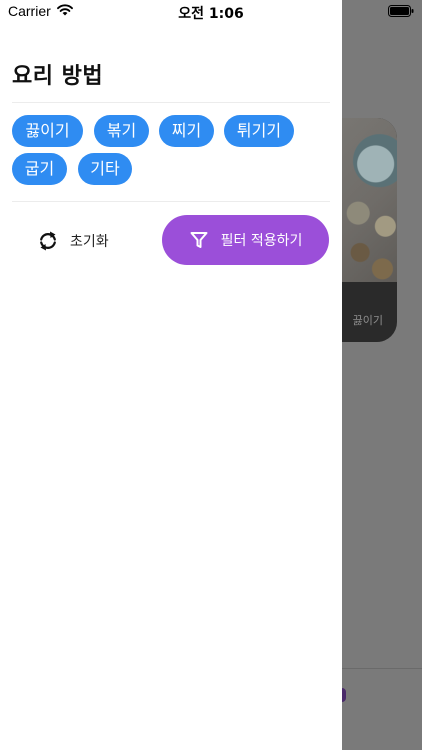 The image size is (422, 750). What do you see at coordinates (171, 102) in the screenshot?
I see `title-divider` at bounding box center [171, 102].